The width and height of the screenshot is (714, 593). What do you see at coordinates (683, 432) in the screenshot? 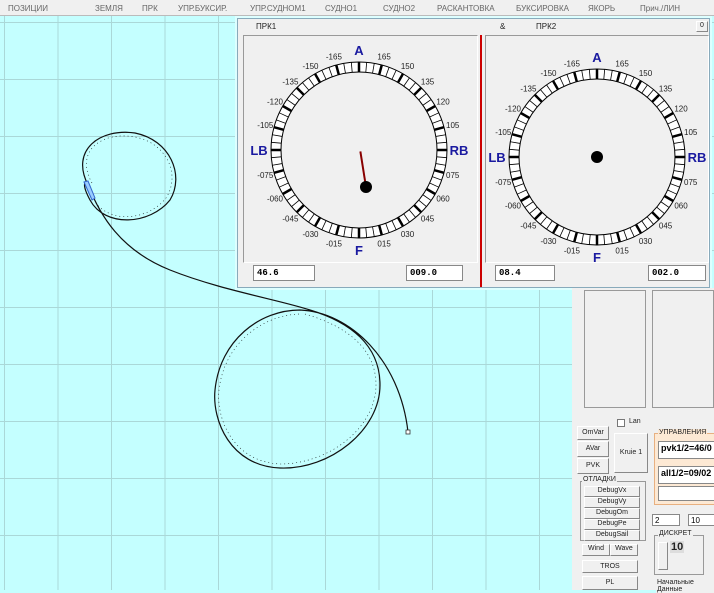
I see `upravleniya-label: УПРАВЛЕНИЯ` at bounding box center [683, 432].